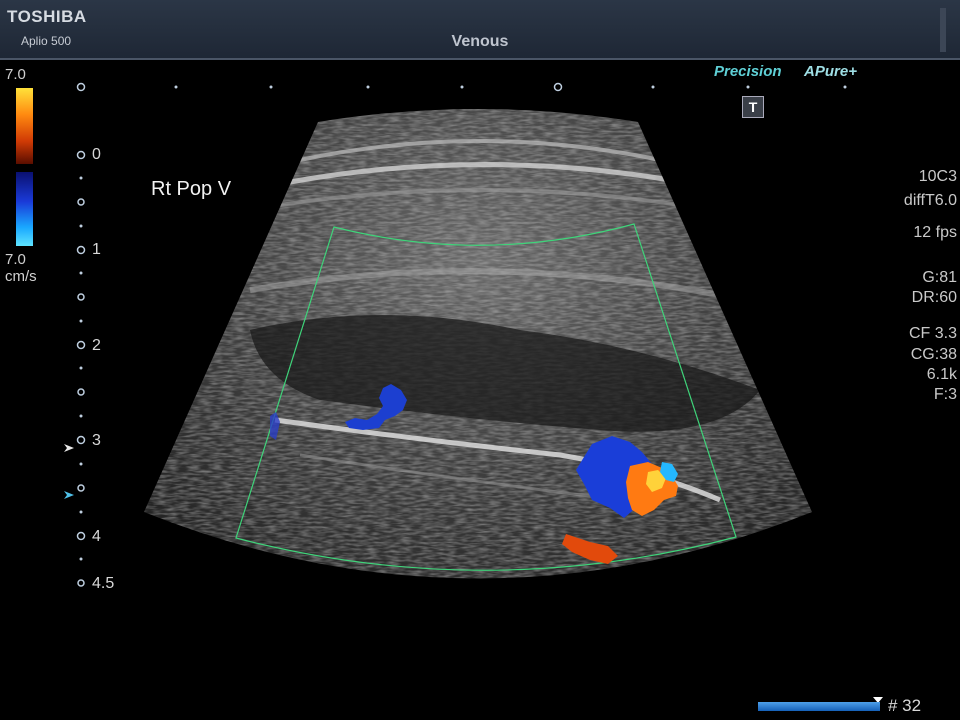 The width and height of the screenshot is (960, 720). I want to click on velocity-scale-max: 7.0, so click(15, 74).